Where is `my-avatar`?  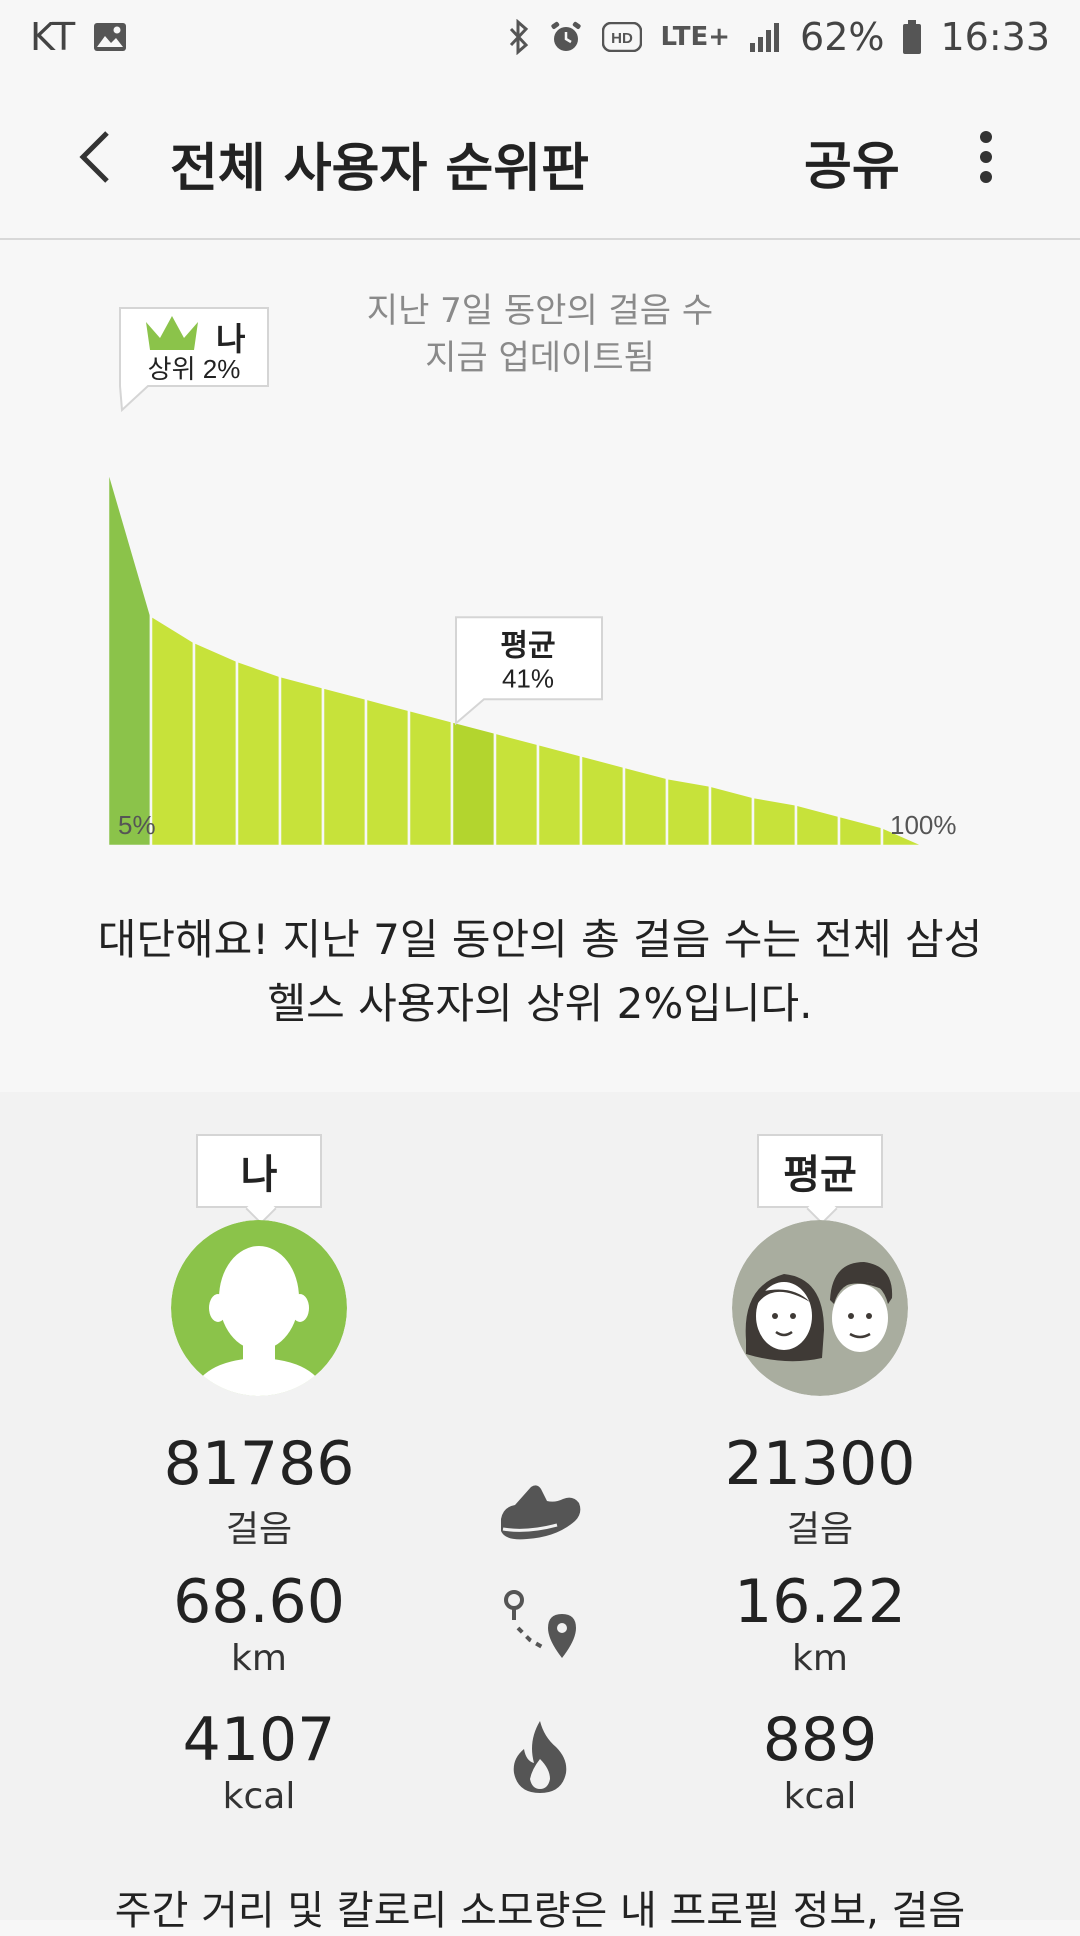 my-avatar is located at coordinates (259, 1308).